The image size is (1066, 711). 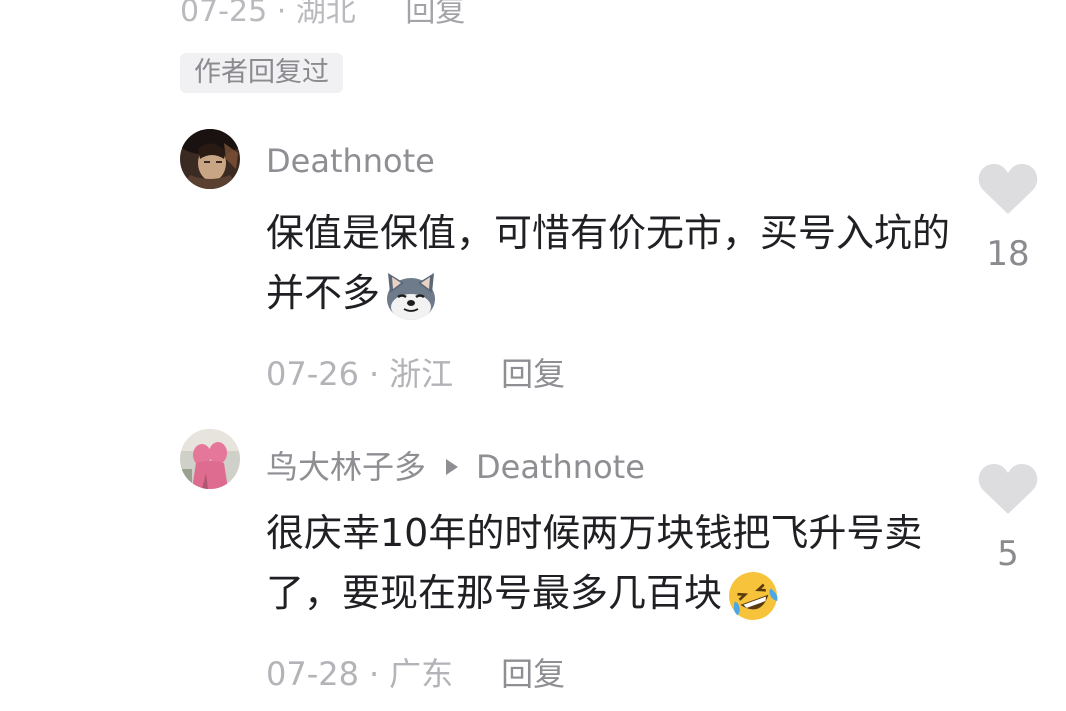 What do you see at coordinates (411, 296) in the screenshot?
I see `doge-dog-emoji` at bounding box center [411, 296].